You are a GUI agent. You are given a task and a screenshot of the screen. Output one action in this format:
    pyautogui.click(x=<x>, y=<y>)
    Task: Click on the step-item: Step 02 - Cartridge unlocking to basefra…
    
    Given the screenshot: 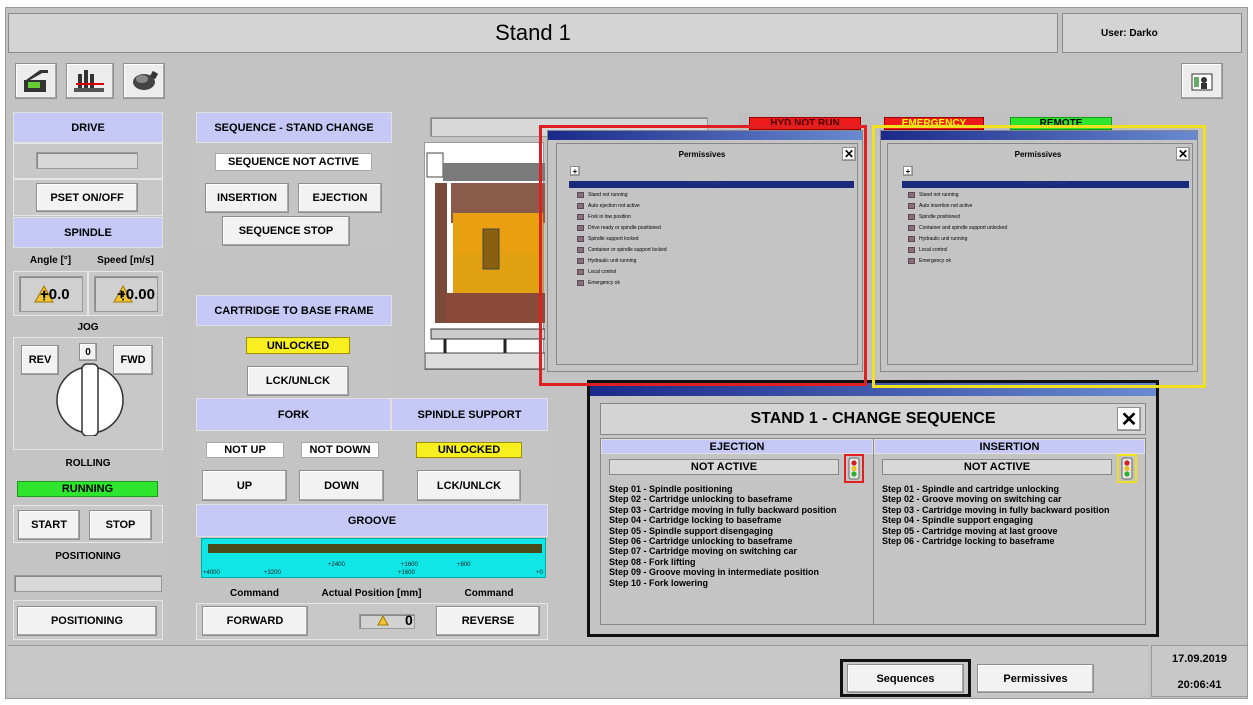 What is the action you would take?
    pyautogui.click(x=701, y=499)
    